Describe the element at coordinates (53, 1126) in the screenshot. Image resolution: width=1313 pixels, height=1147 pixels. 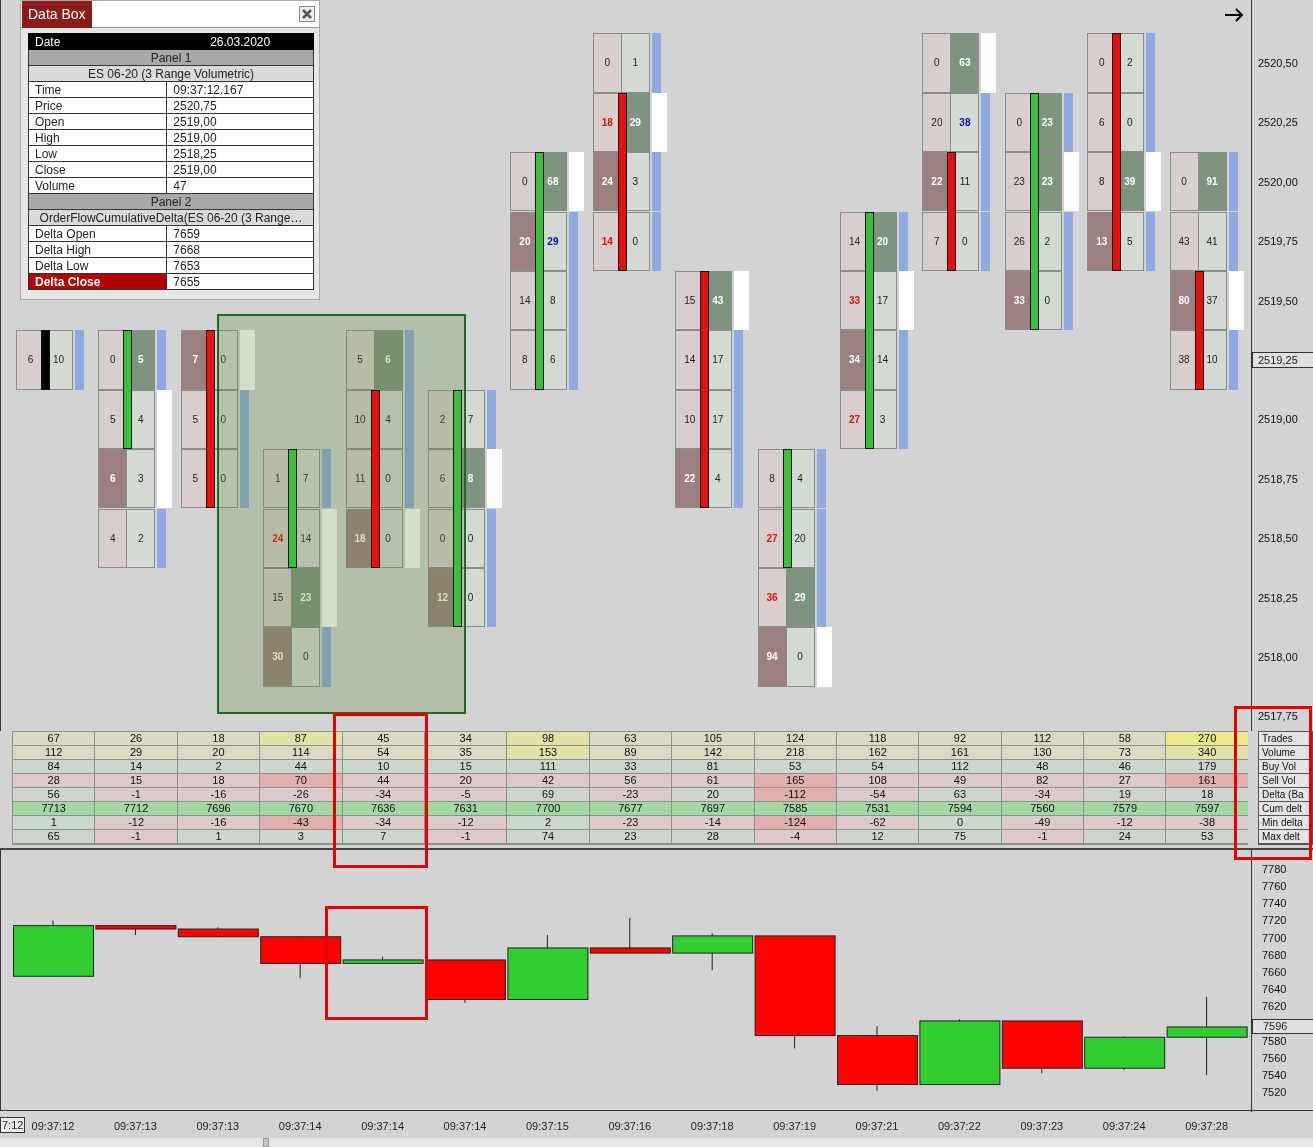
I see `time-label: 09:37:12` at that location.